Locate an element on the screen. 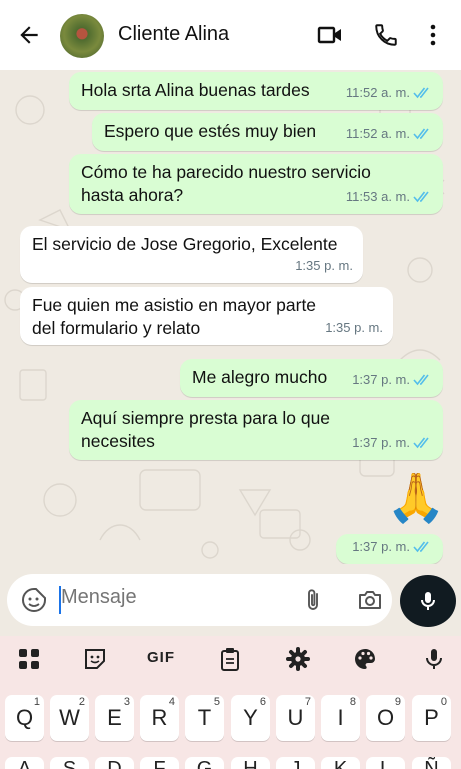  message-composer is located at coordinates (199, 600).